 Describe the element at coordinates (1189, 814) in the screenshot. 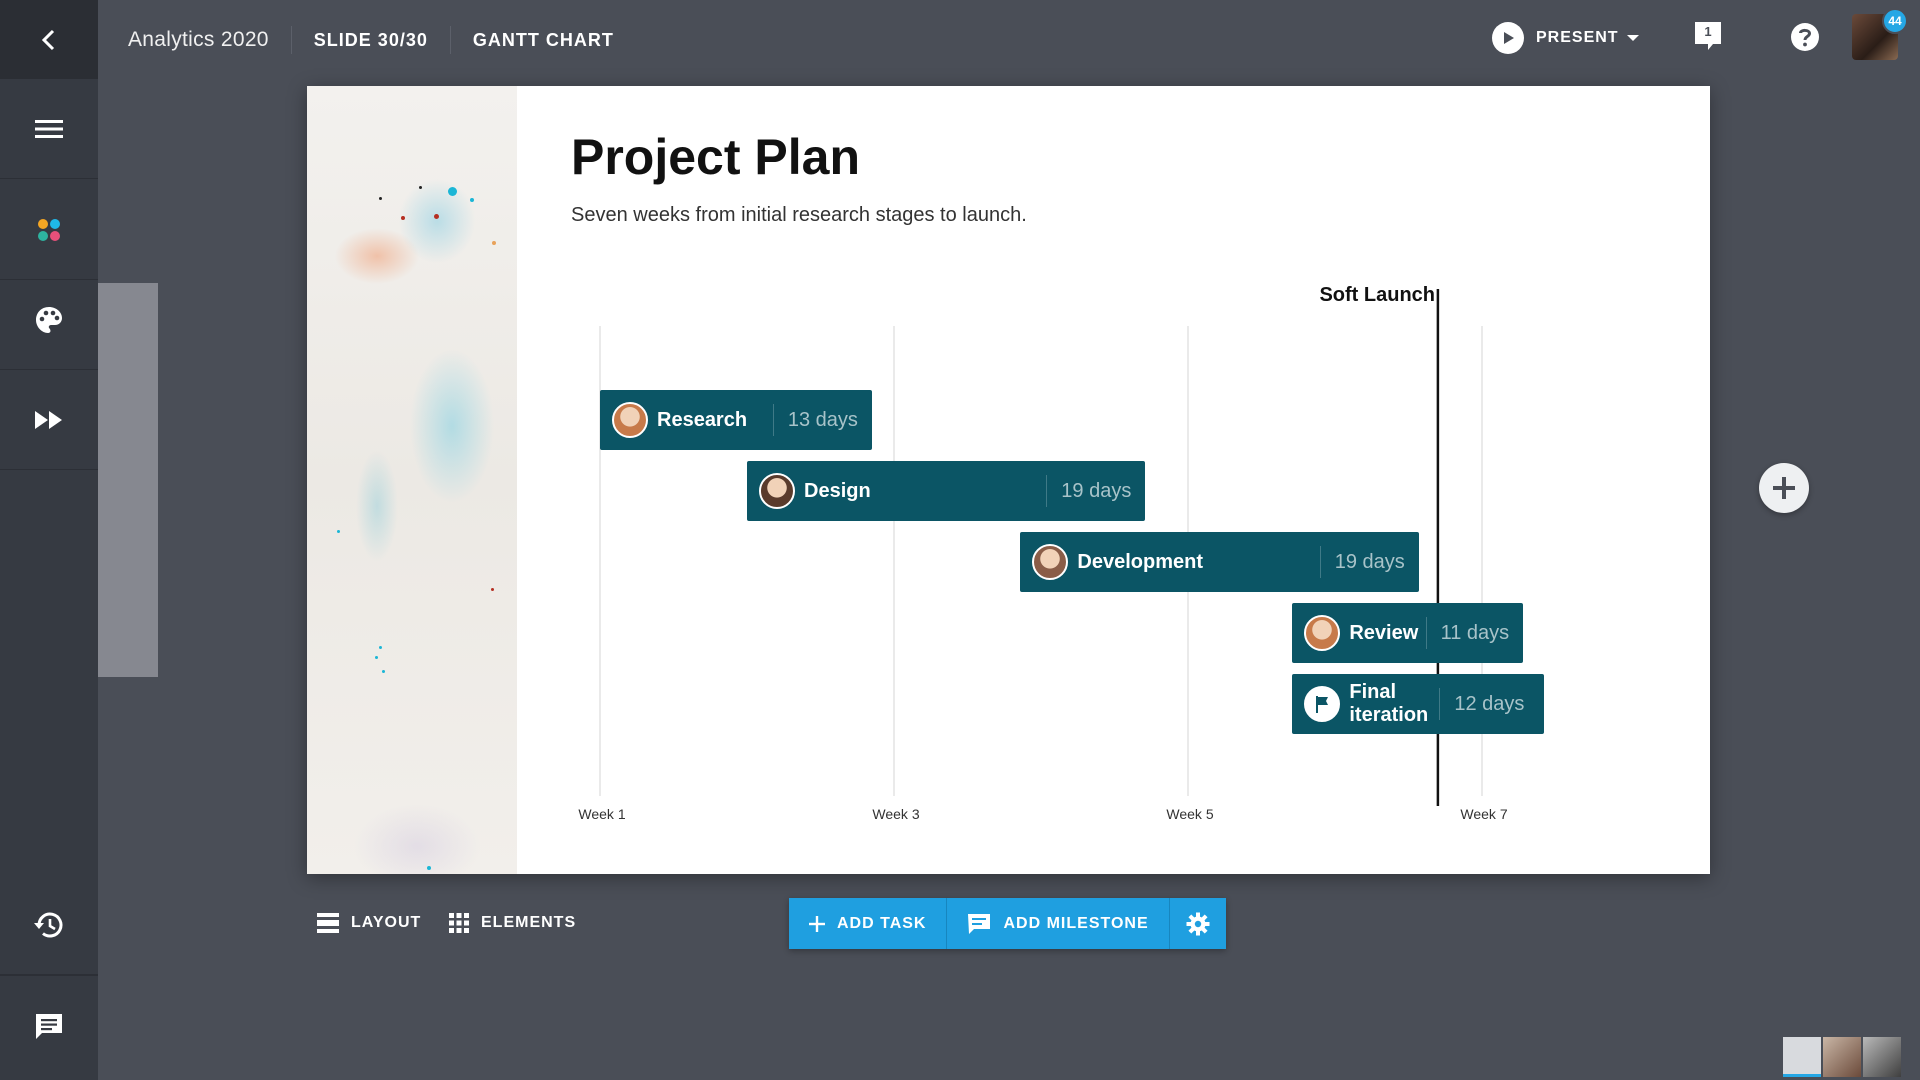

I see `x-tick-label: Week 5` at that location.